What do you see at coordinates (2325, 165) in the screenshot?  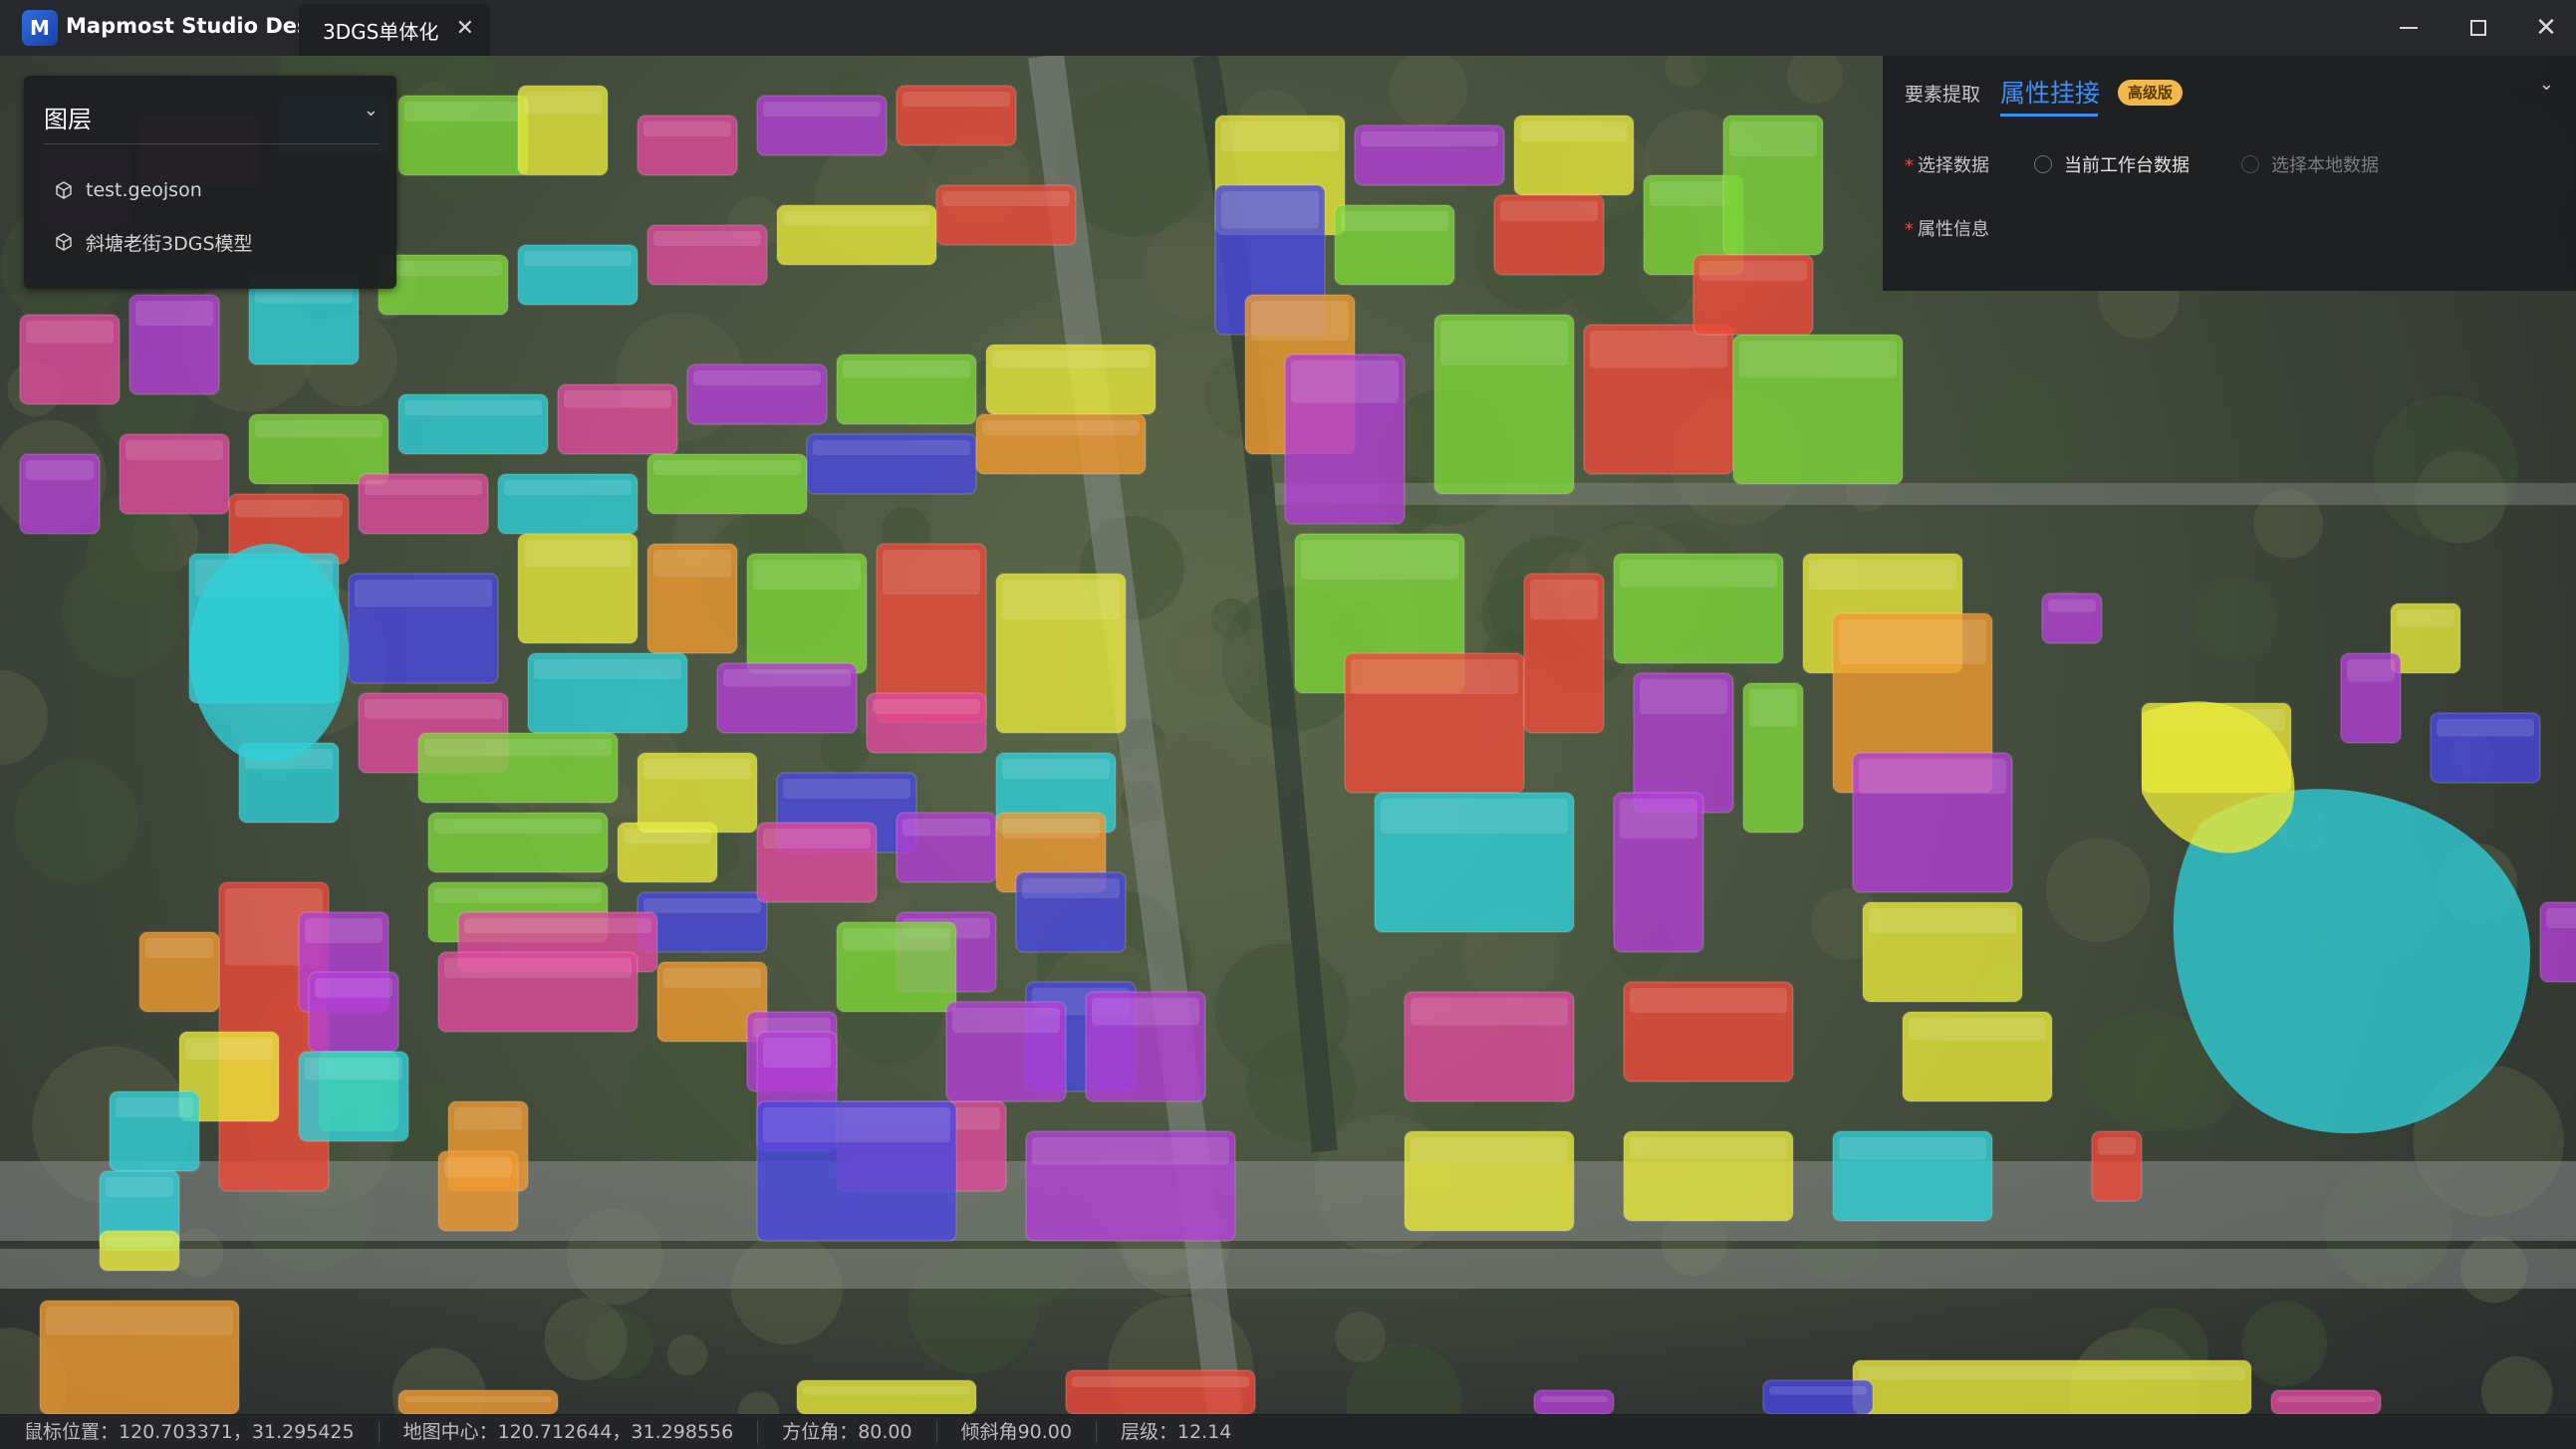 I see `radio-label: 选择本地数据` at bounding box center [2325, 165].